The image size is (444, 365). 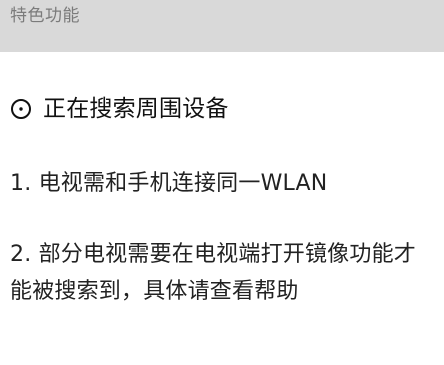 I want to click on spinner-icon, so click(x=21, y=109).